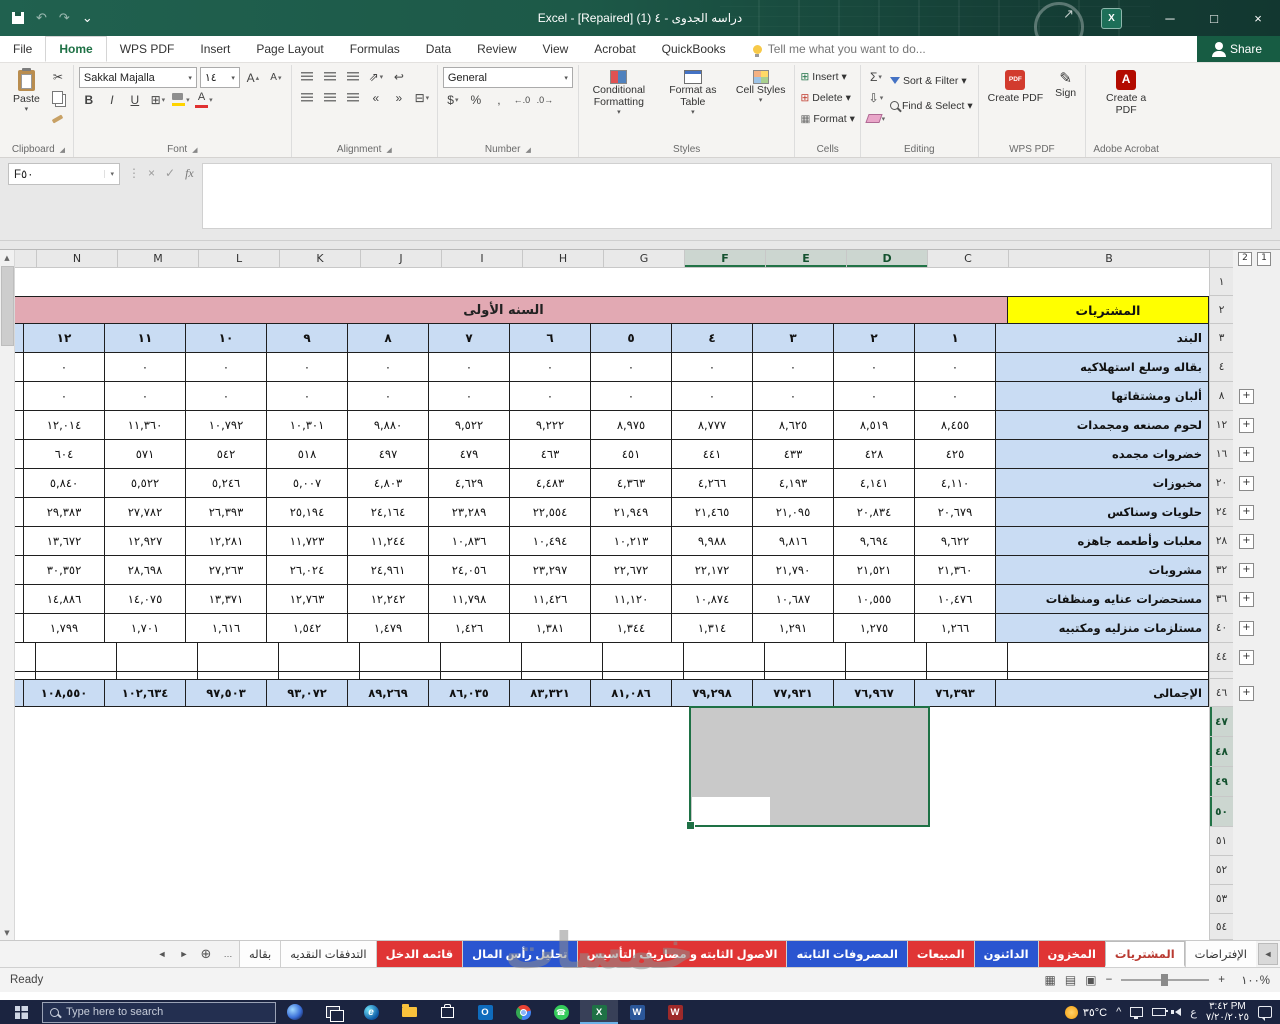 Image resolution: width=1280 pixels, height=1024 pixels. Describe the element at coordinates (189, 173) in the screenshot. I see `insert-function-icon: fx` at that location.